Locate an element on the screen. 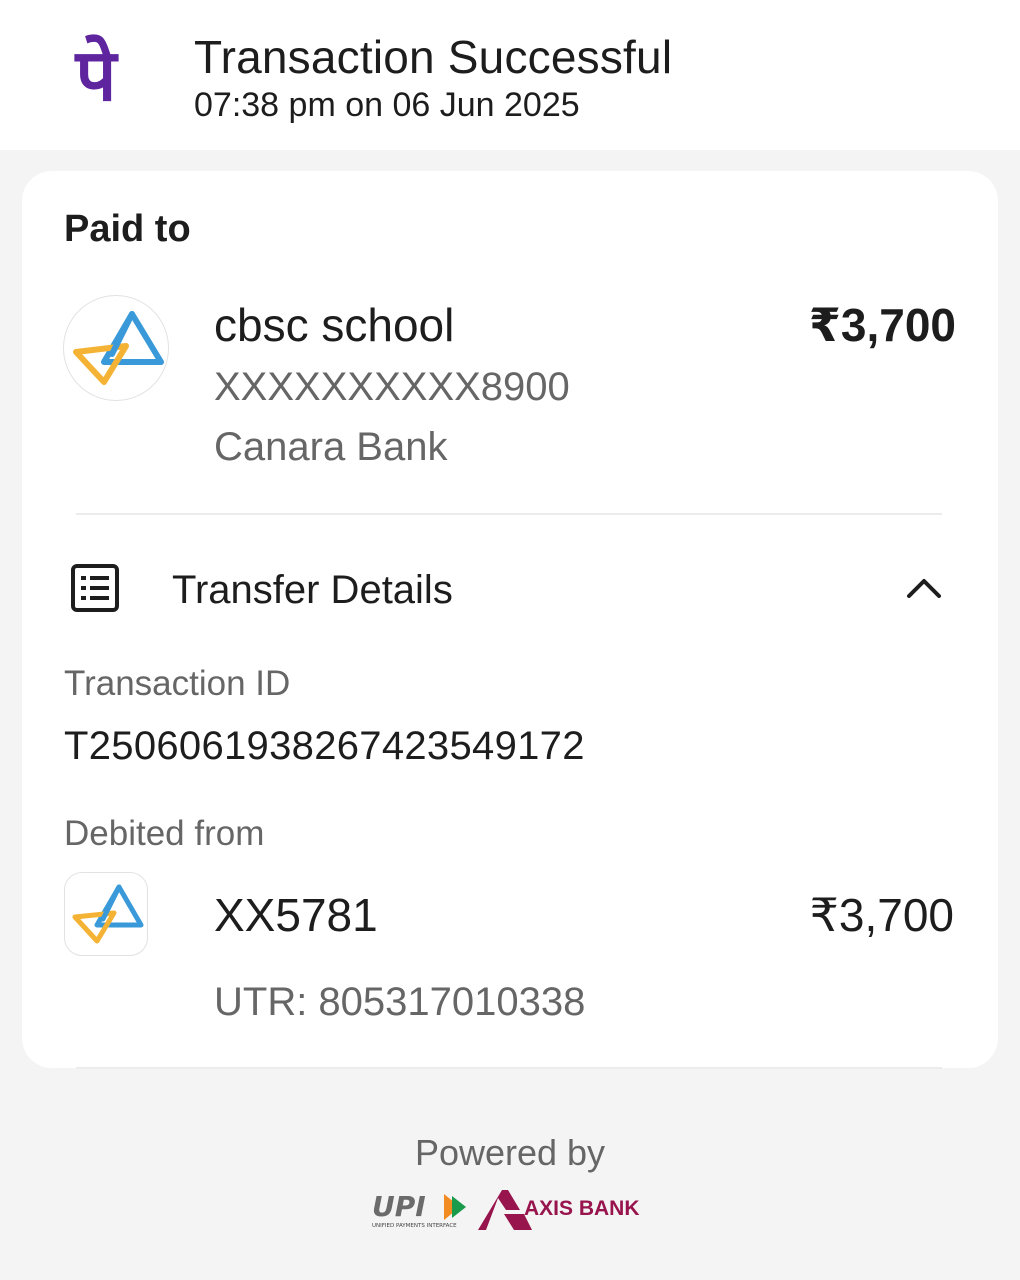  payee-bank-name: Canara Bank is located at coordinates (331, 447).